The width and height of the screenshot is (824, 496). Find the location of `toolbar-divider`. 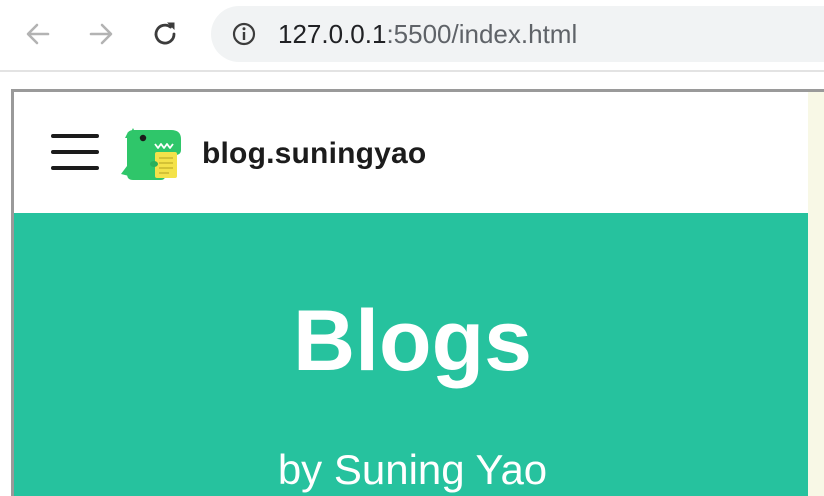

toolbar-divider is located at coordinates (412, 71).